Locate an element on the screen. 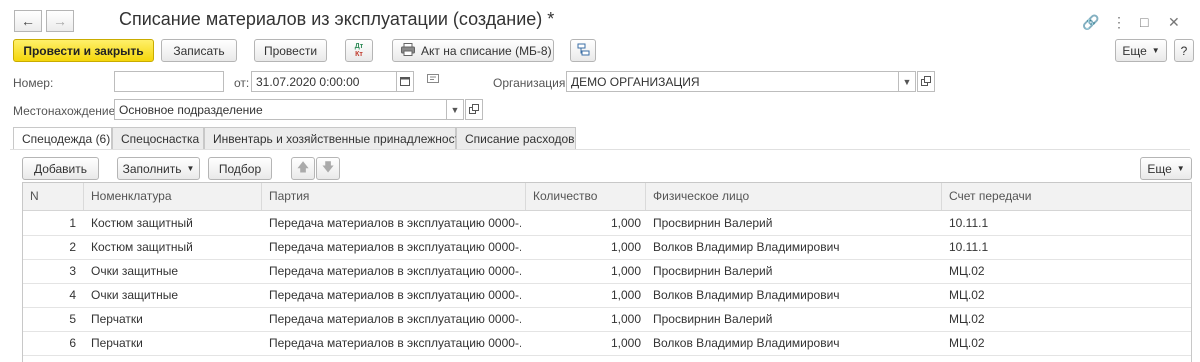 This screenshot has width=1200, height=362. tab-spisanie-rashodov: Списание расходов is located at coordinates (516, 138).